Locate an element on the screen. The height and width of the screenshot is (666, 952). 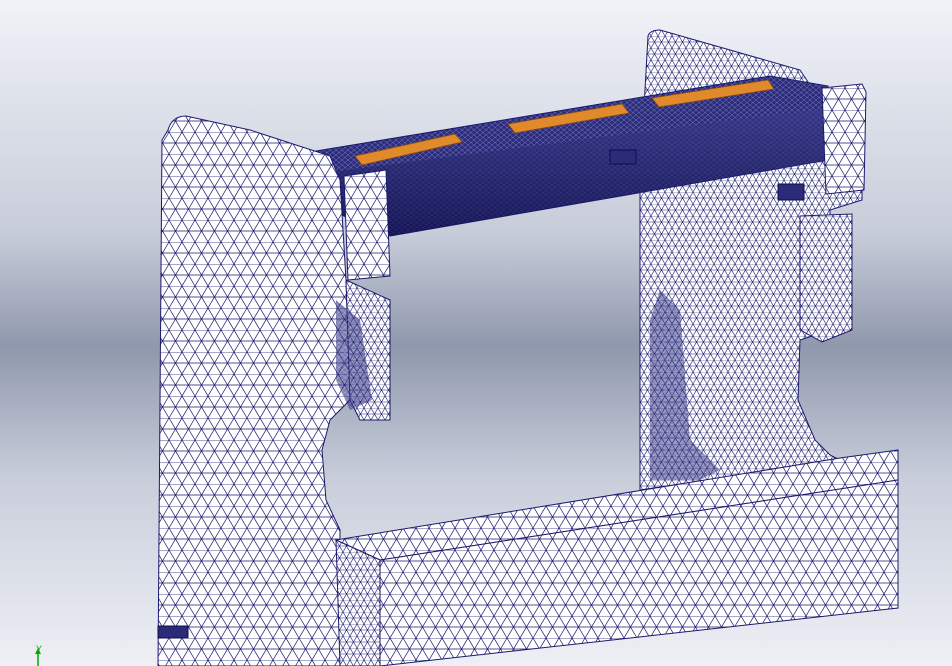
beam-lug is located at coordinates (623, 157).